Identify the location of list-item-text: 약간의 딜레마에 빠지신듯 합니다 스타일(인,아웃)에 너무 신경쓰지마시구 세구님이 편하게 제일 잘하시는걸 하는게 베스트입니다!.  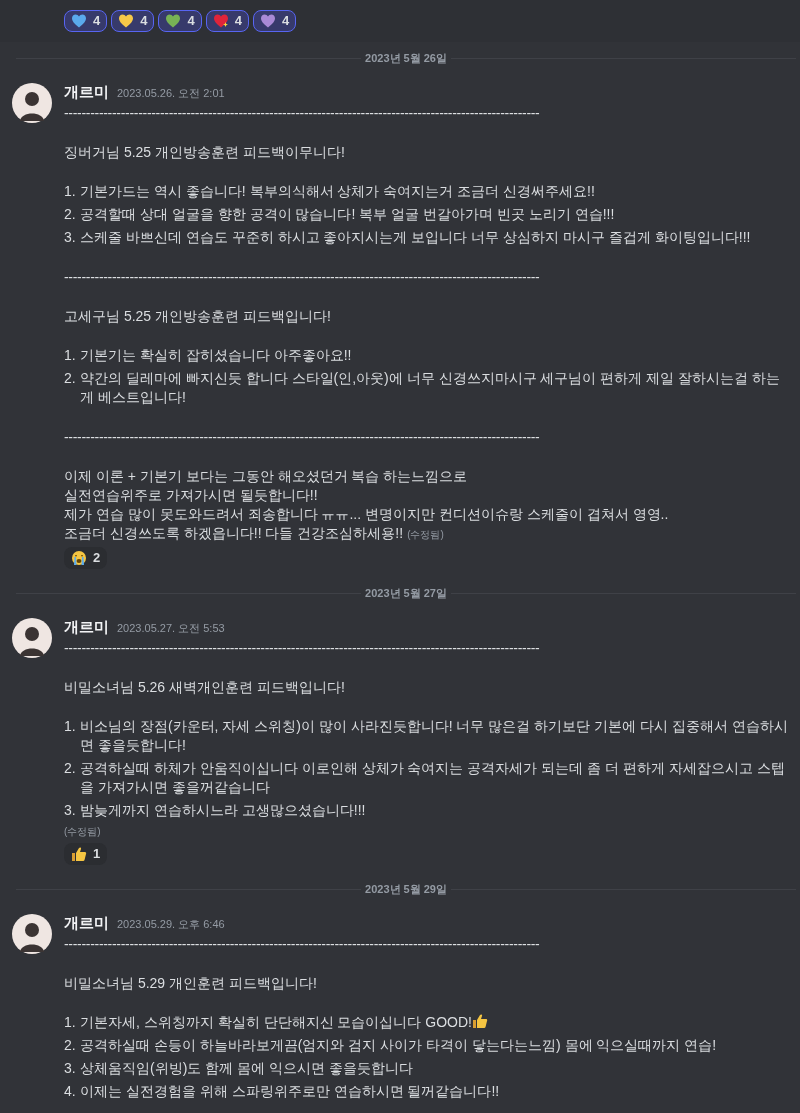
(430, 388).